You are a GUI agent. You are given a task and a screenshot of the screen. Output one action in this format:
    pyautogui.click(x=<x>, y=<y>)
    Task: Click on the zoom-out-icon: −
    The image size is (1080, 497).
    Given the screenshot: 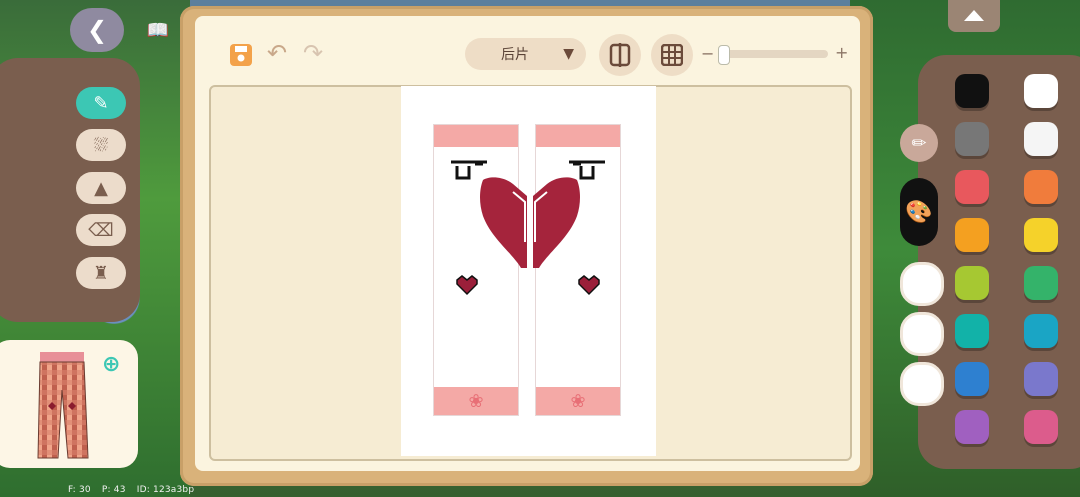 What is the action you would take?
    pyautogui.click(x=707, y=53)
    